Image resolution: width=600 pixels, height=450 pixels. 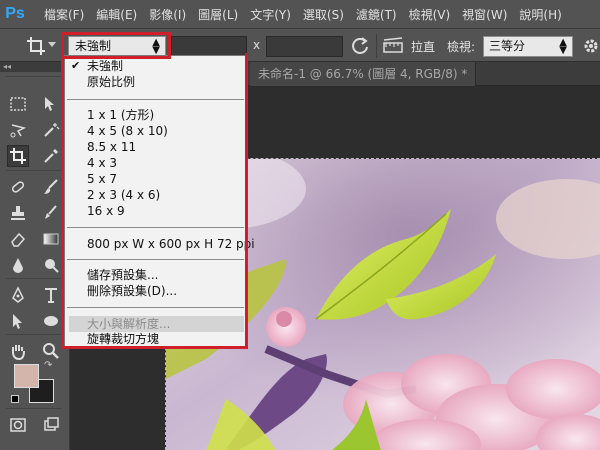 What do you see at coordinates (18, 351) in the screenshot?
I see `hand-icon` at bounding box center [18, 351].